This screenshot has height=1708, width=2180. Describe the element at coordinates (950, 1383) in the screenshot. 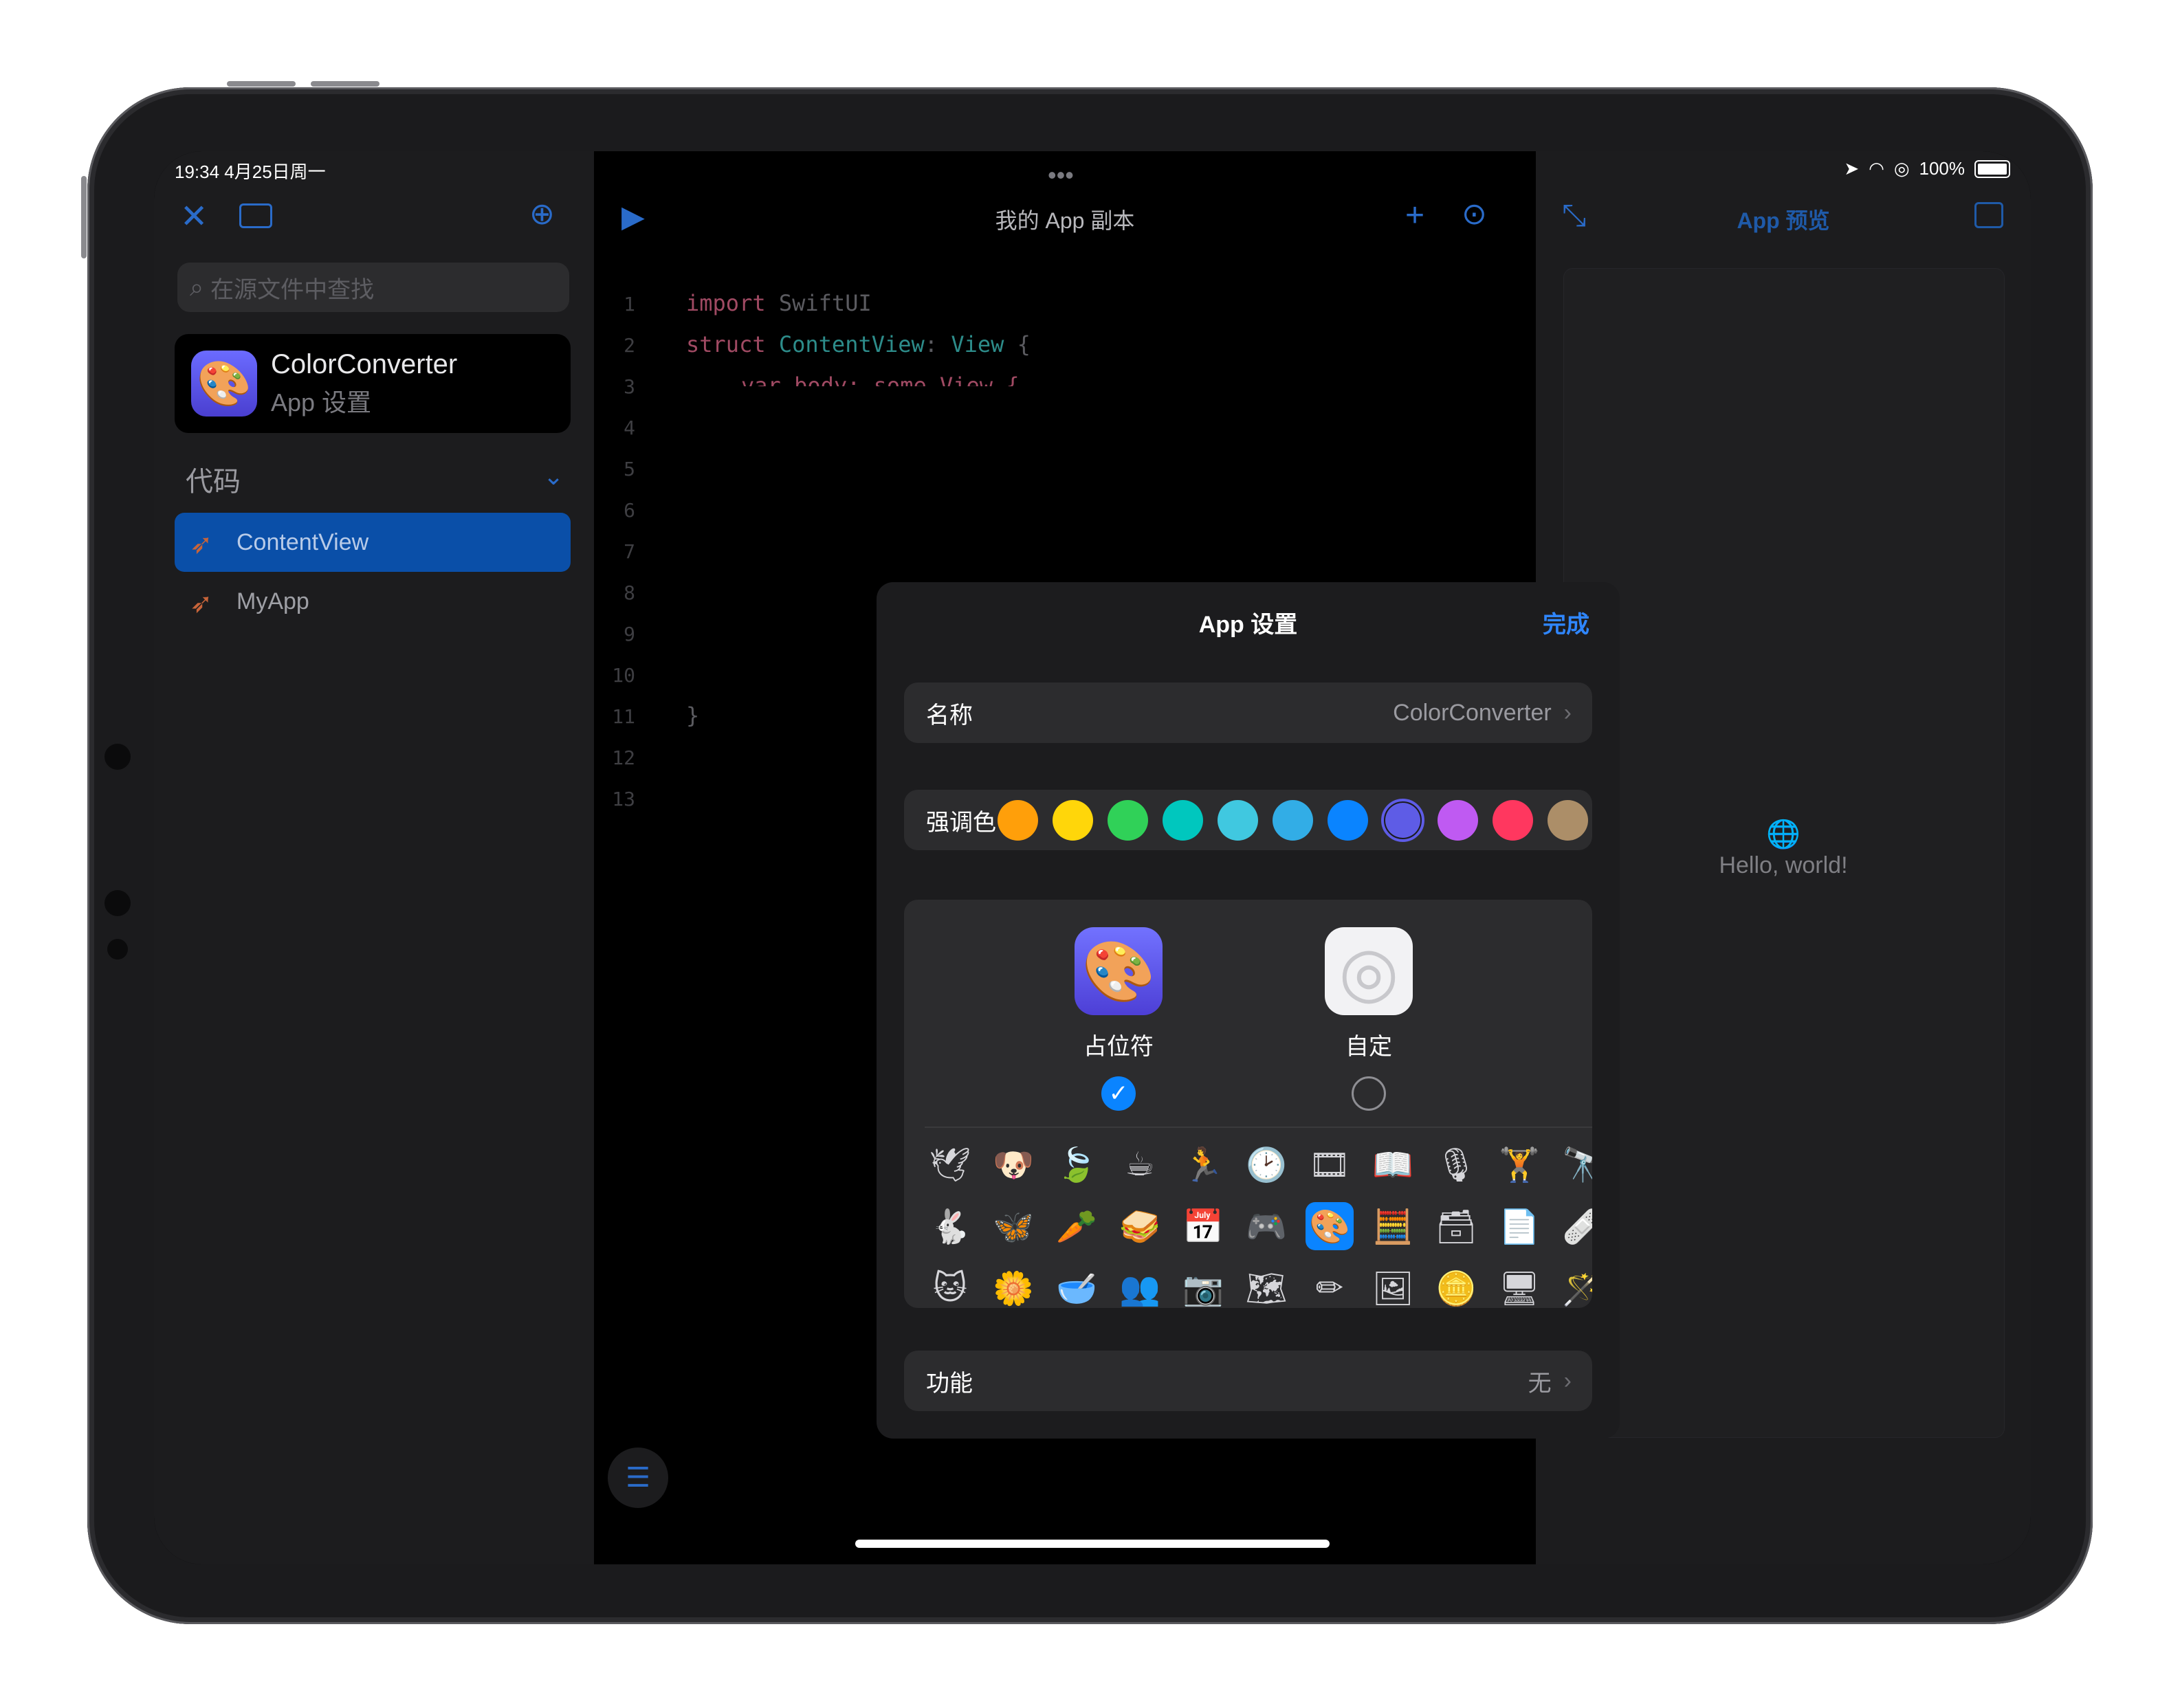

I see `features-label: 功能` at that location.